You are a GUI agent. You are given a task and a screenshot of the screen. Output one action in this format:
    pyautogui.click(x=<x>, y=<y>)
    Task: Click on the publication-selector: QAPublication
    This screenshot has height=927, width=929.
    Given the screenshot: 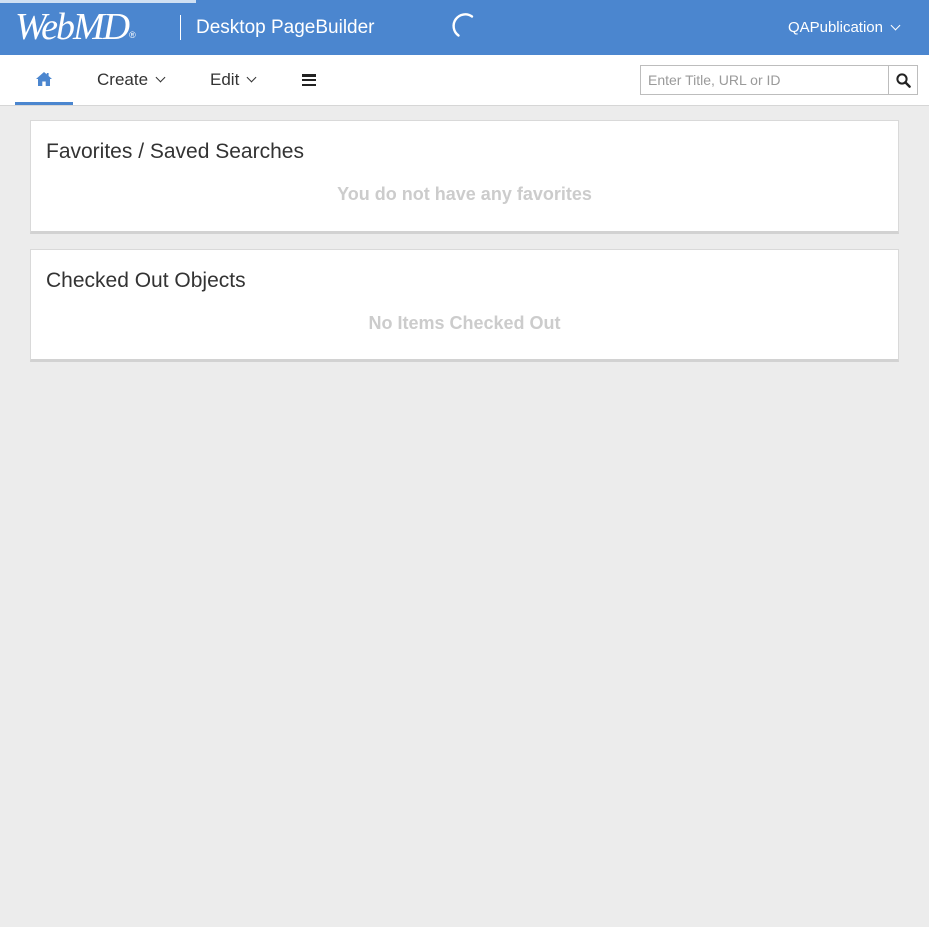 What is the action you would take?
    pyautogui.click(x=844, y=28)
    